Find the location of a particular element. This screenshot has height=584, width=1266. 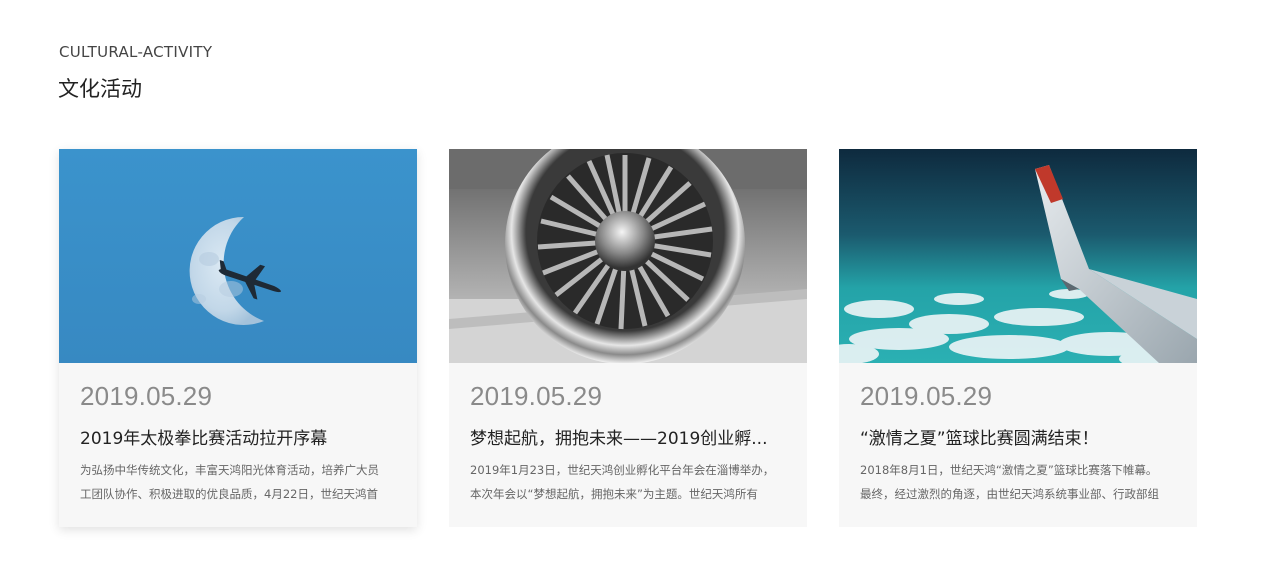

jet-engine-photo is located at coordinates (628, 256).